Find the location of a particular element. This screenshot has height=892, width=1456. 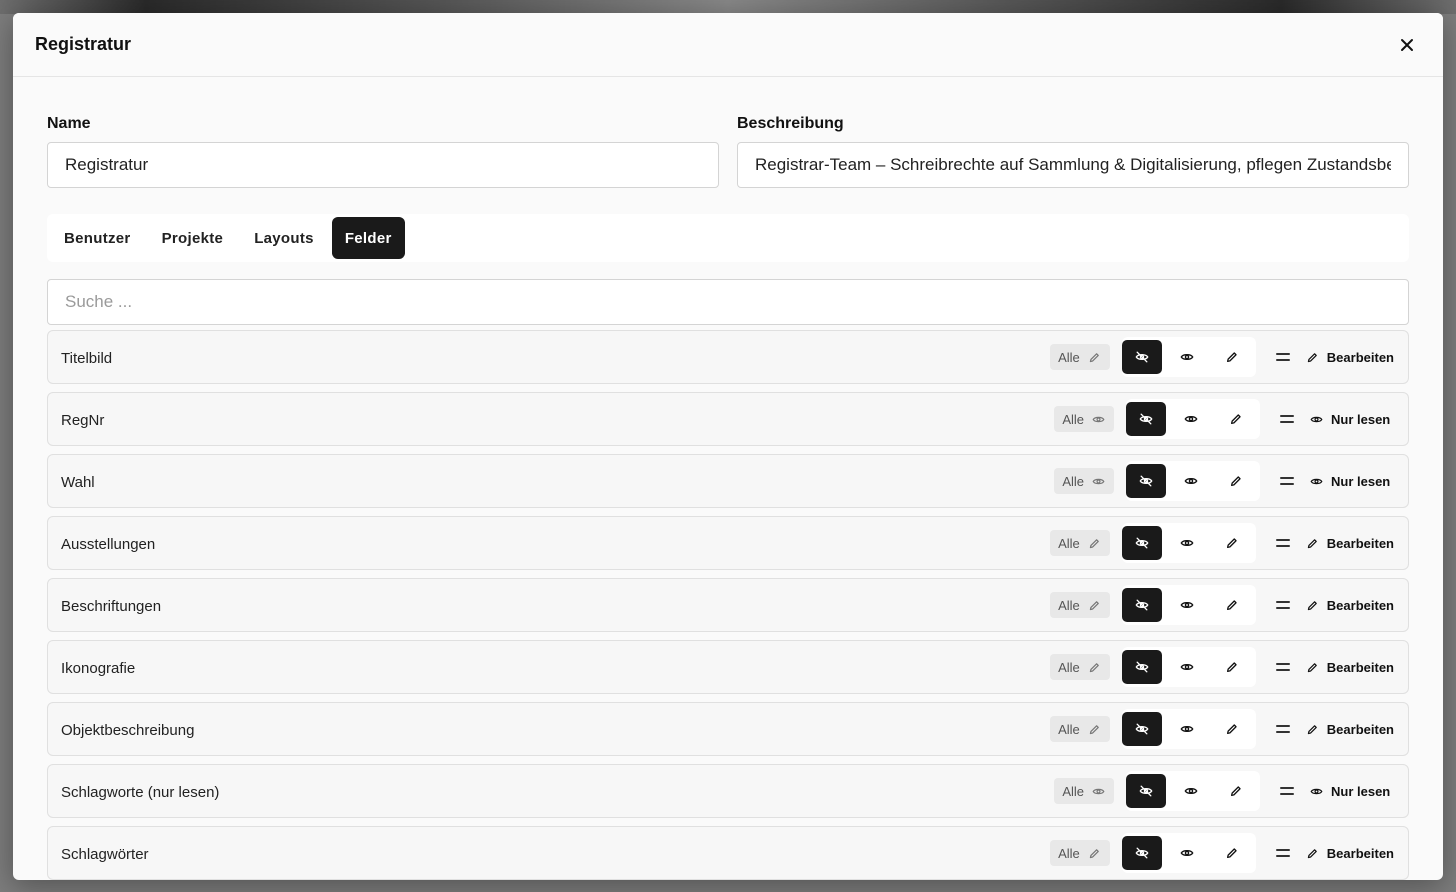

field-name: Beschriftungen is located at coordinates (111, 606).